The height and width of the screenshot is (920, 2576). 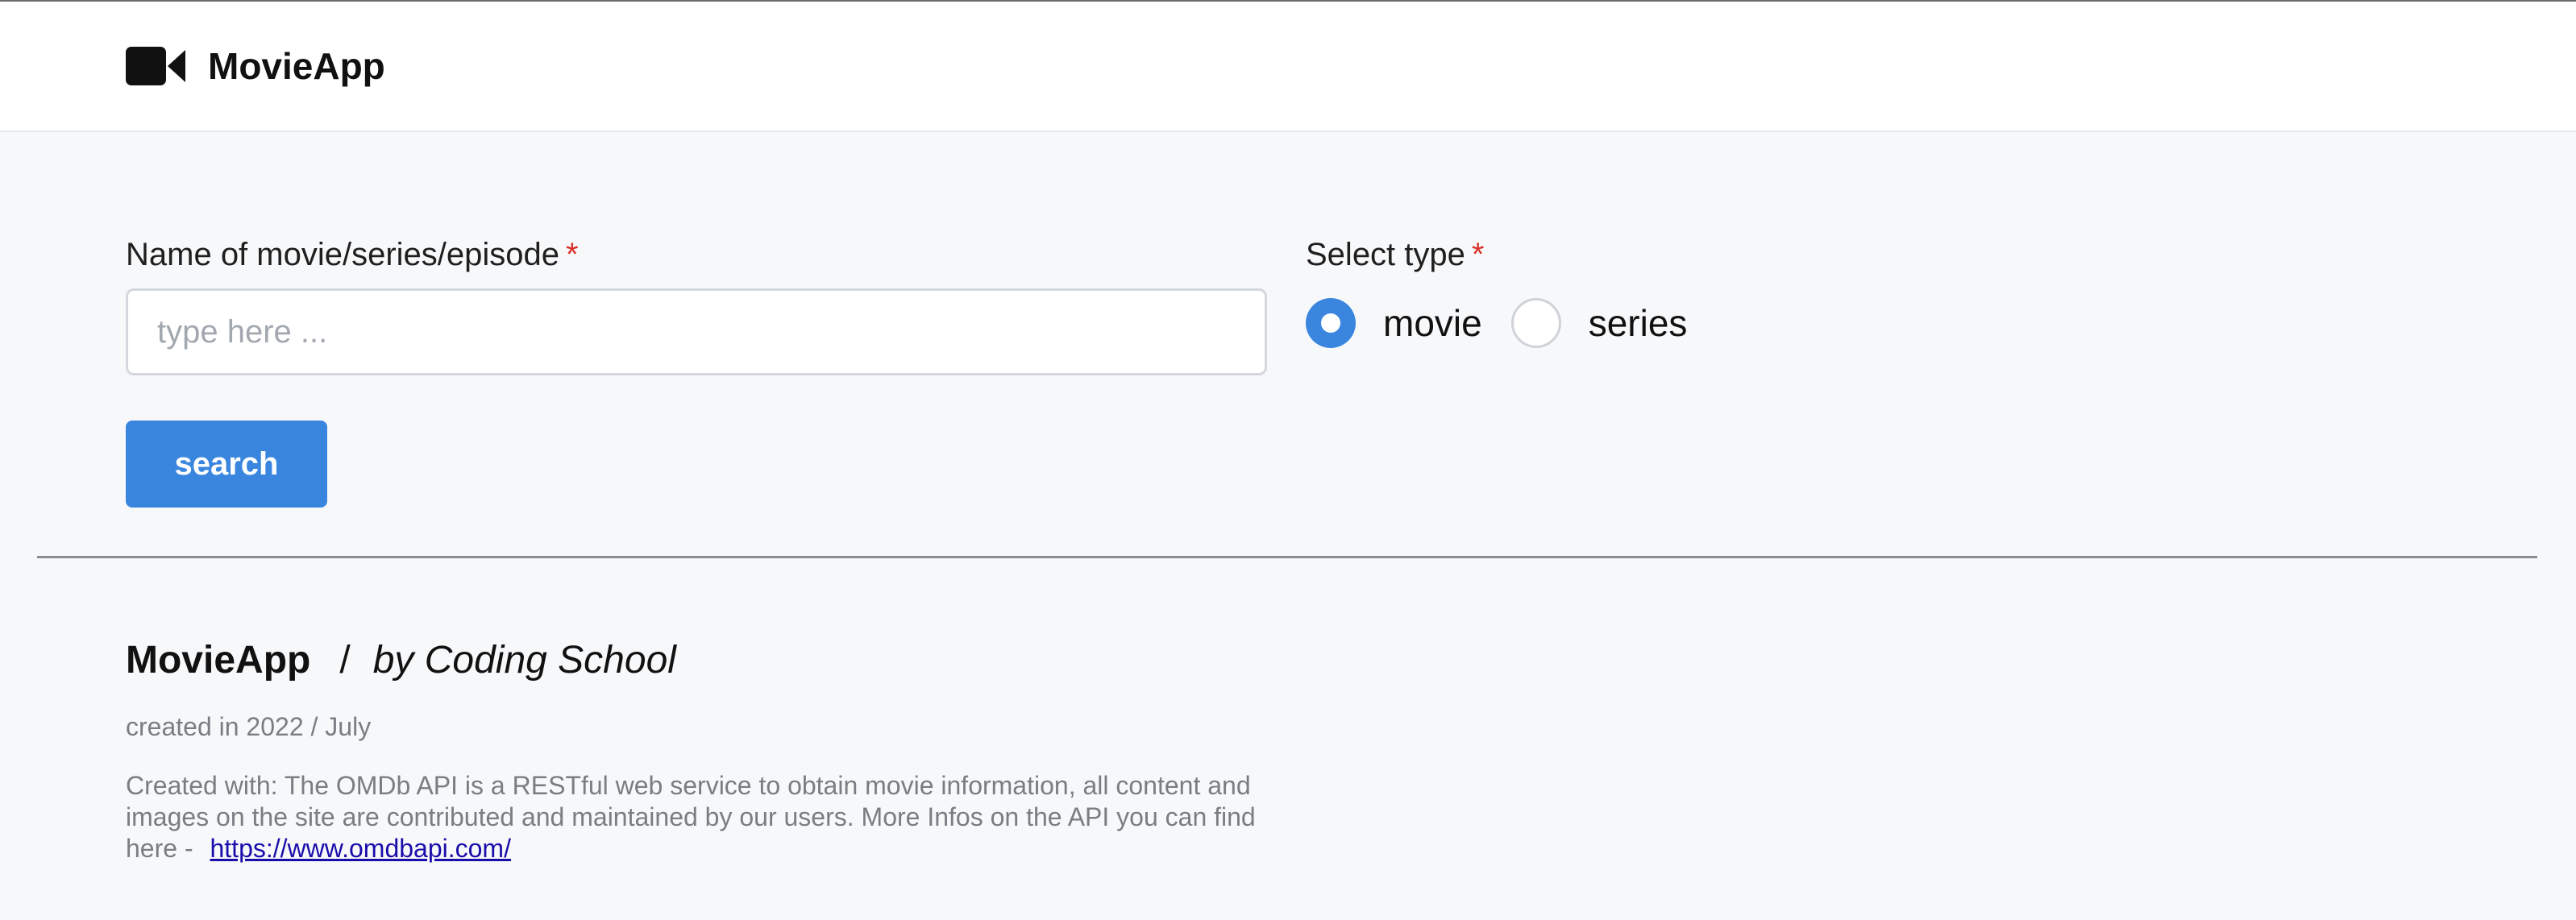 What do you see at coordinates (296, 66) in the screenshot?
I see `brand-name: MovieApp` at bounding box center [296, 66].